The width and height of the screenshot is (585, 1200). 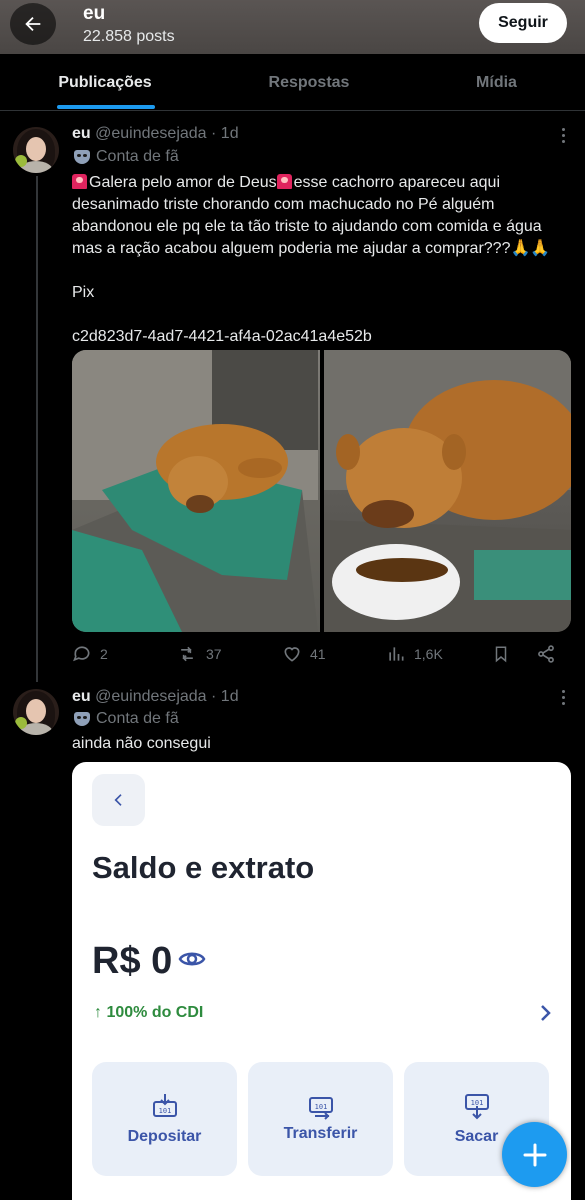 I want to click on share-button, so click(x=546, y=654).